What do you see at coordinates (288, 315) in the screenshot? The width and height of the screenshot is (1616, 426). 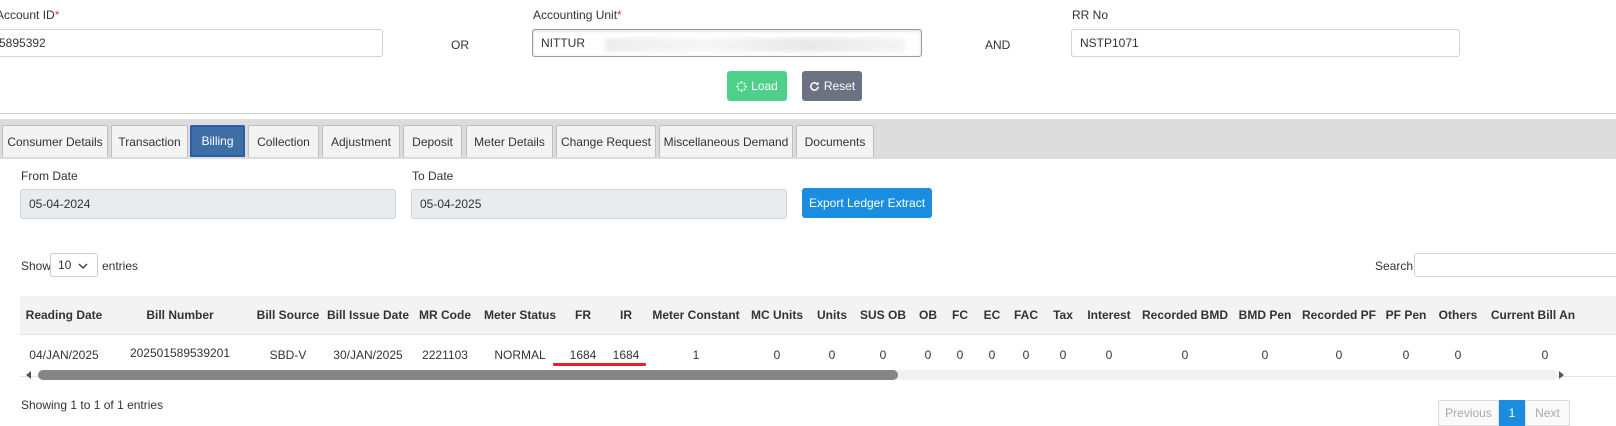 I see `col-bill-source: Bill Source` at bounding box center [288, 315].